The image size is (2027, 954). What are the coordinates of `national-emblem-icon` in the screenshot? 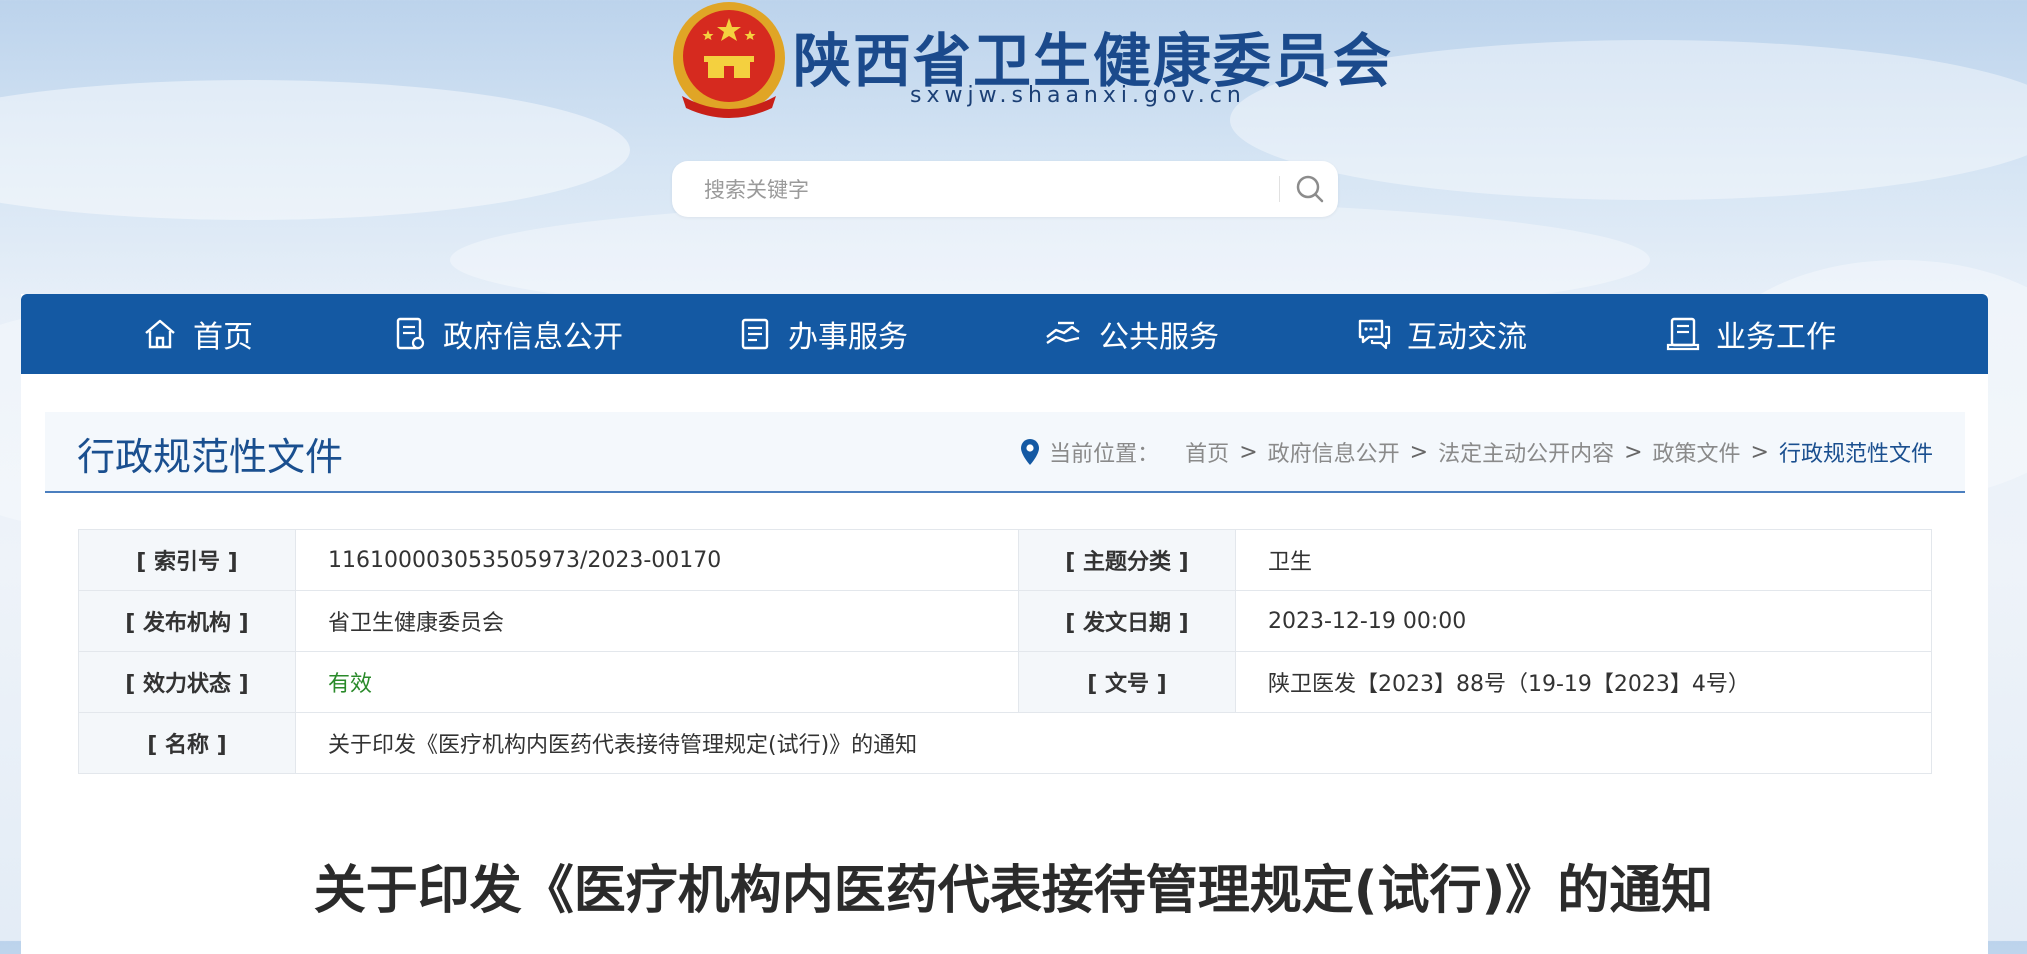 It's located at (729, 60).